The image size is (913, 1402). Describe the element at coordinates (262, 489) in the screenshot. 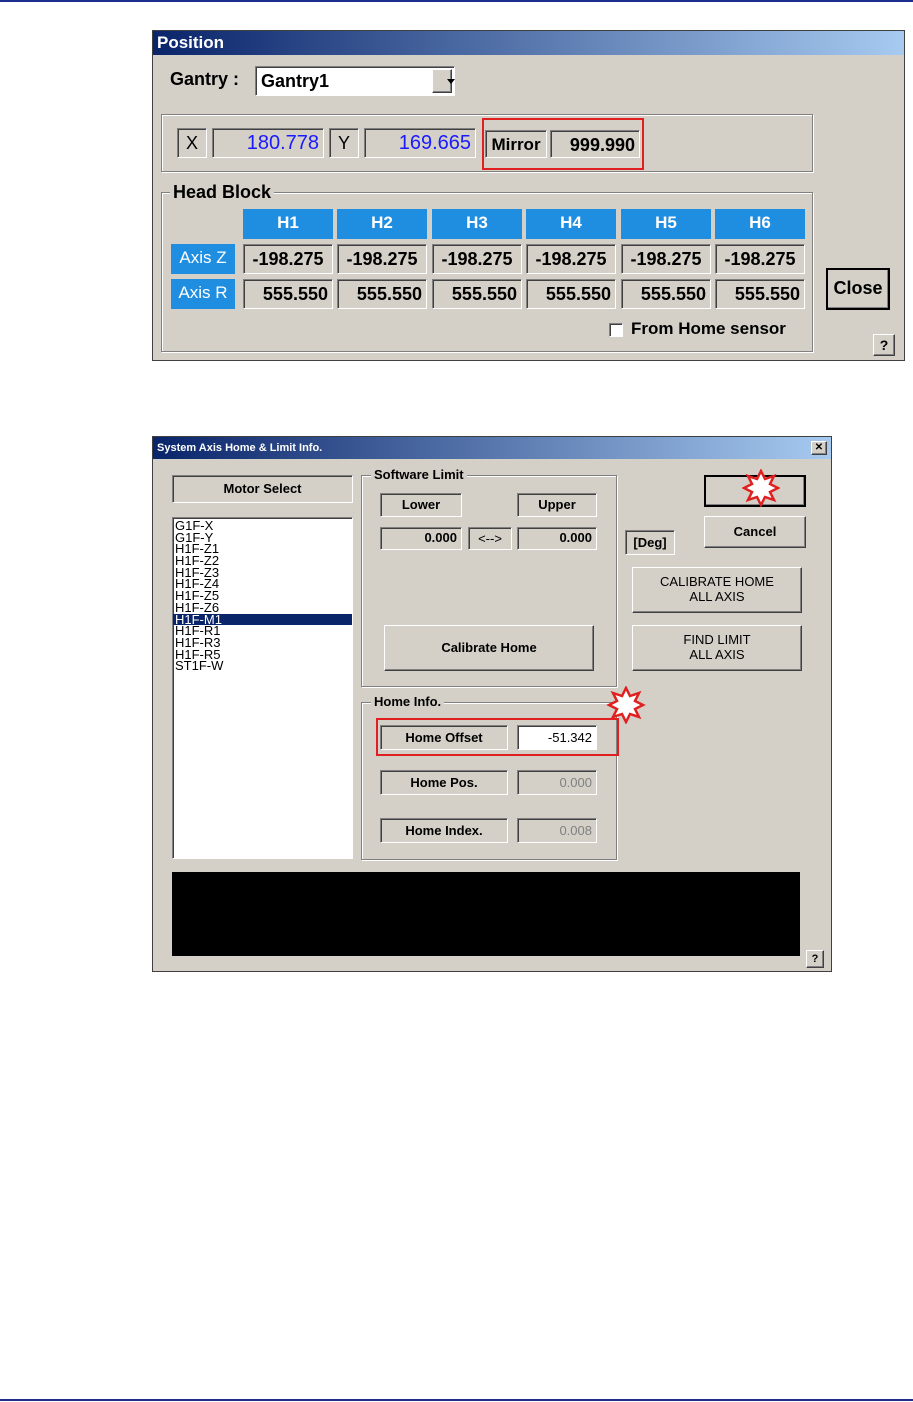

I see `motor-select-label: Motor Select` at that location.